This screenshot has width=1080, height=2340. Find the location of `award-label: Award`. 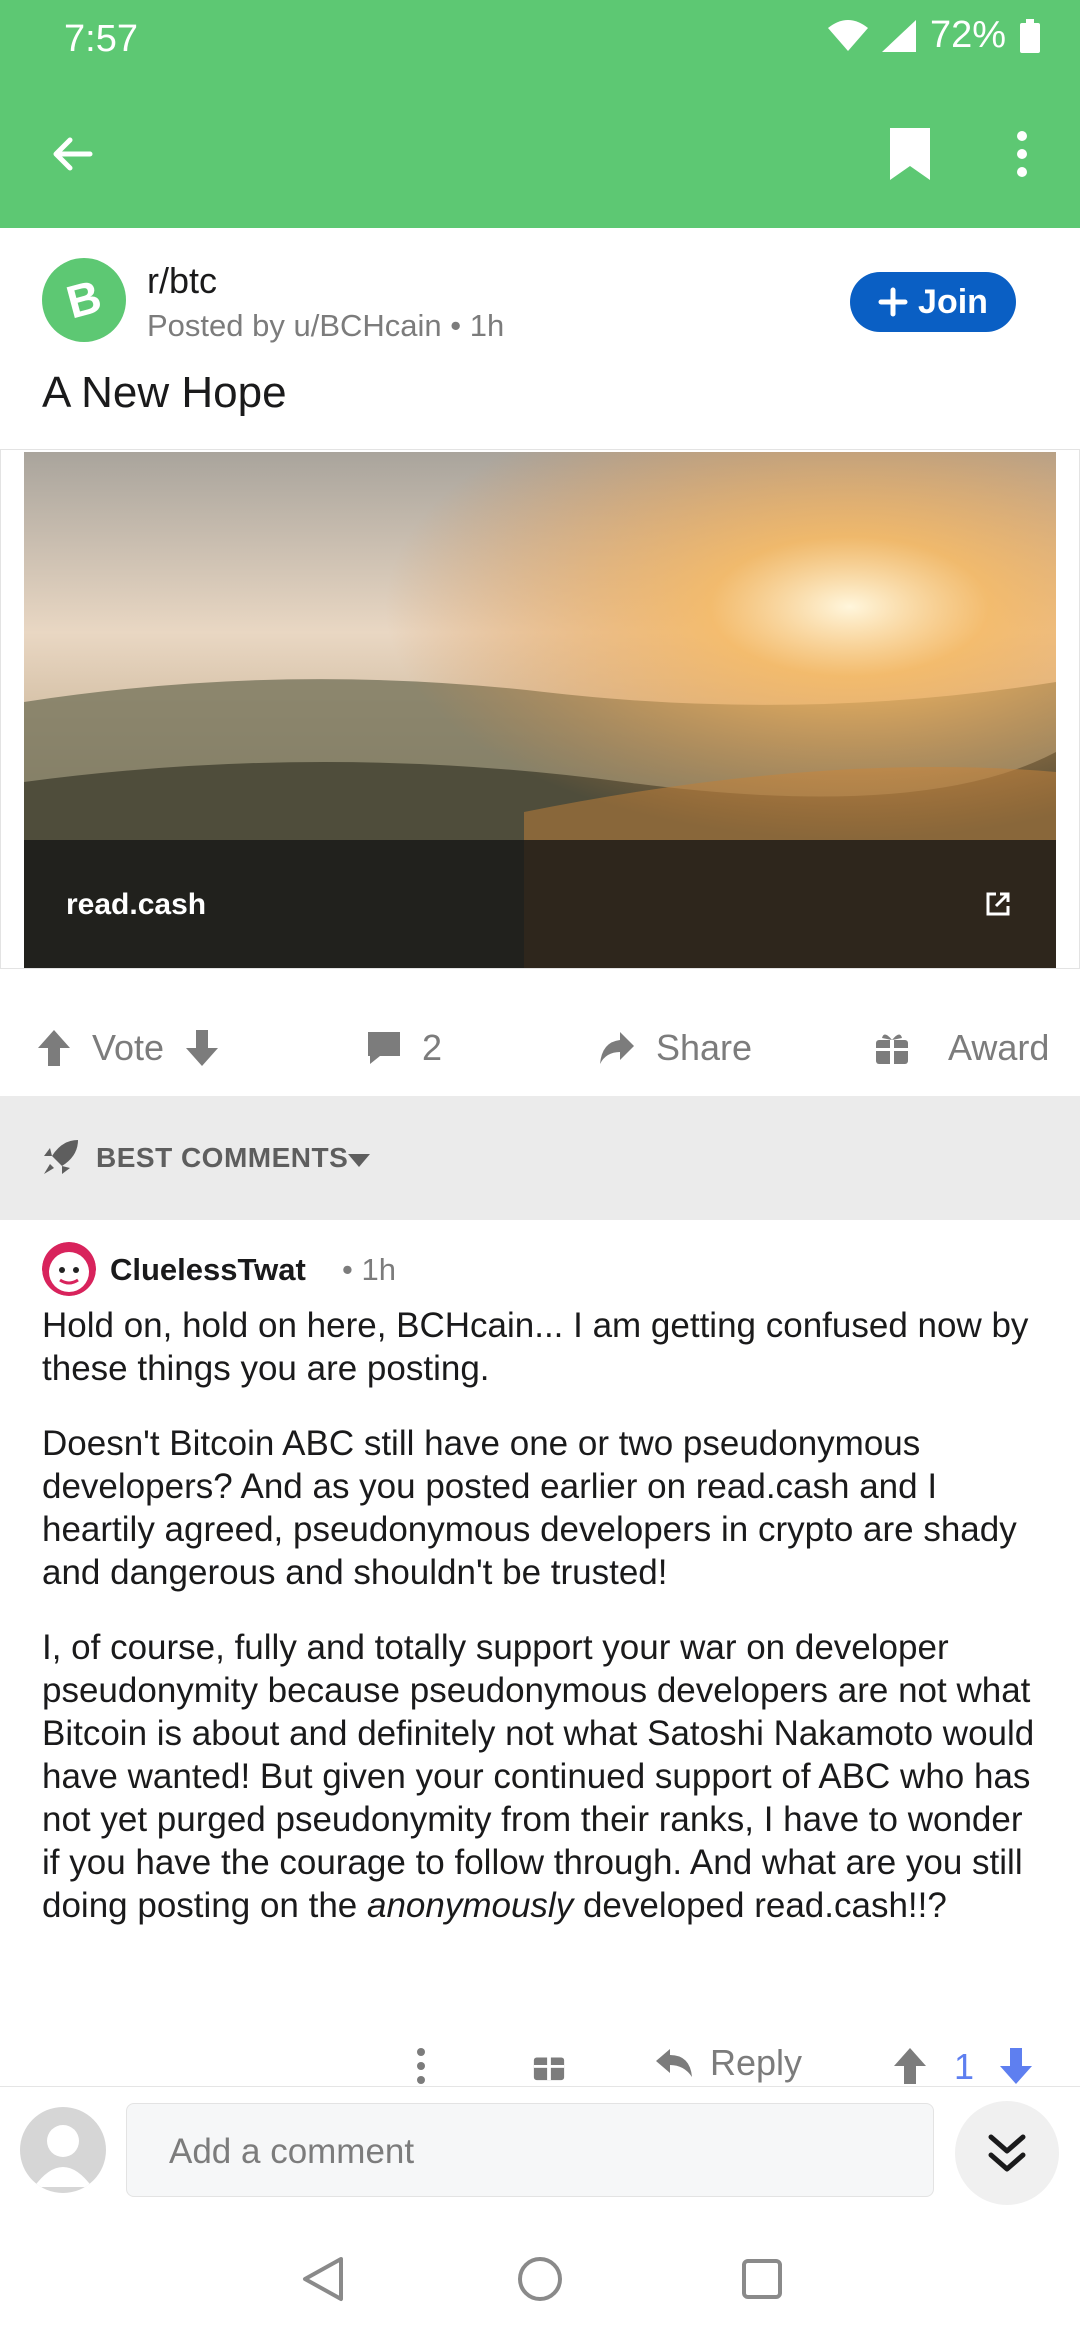

award-label: Award is located at coordinates (999, 1047).